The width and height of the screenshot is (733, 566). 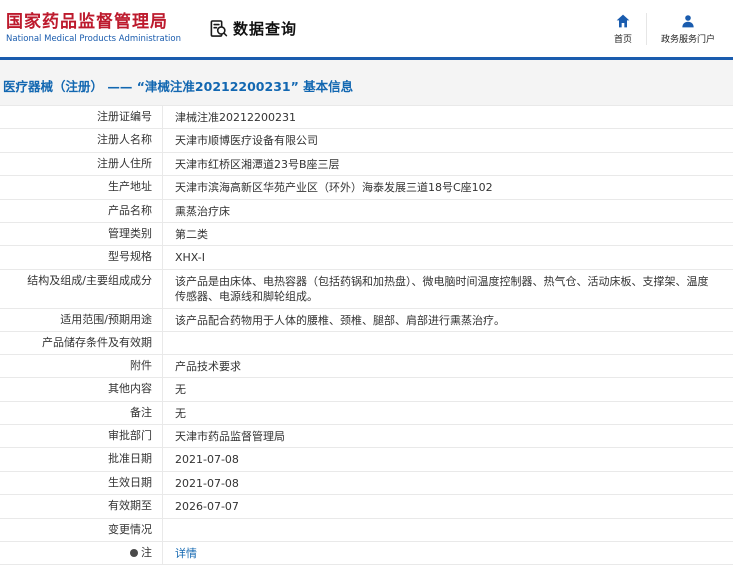 I want to click on row-value: 天津市滨海高新区华苑产业区（环外）海泰发展三道18号C座102, so click(x=334, y=188).